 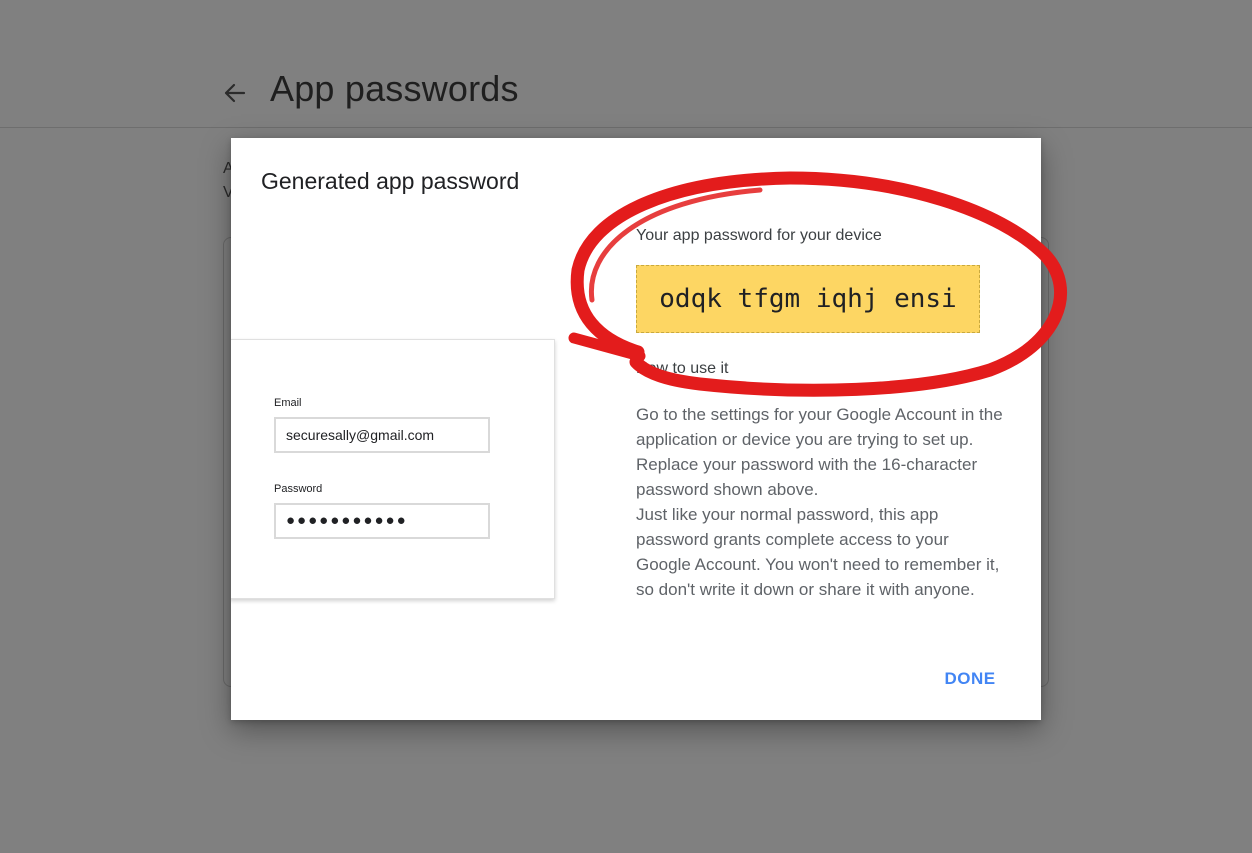 What do you see at coordinates (390, 181) in the screenshot?
I see `dialog-title: Generated app password` at bounding box center [390, 181].